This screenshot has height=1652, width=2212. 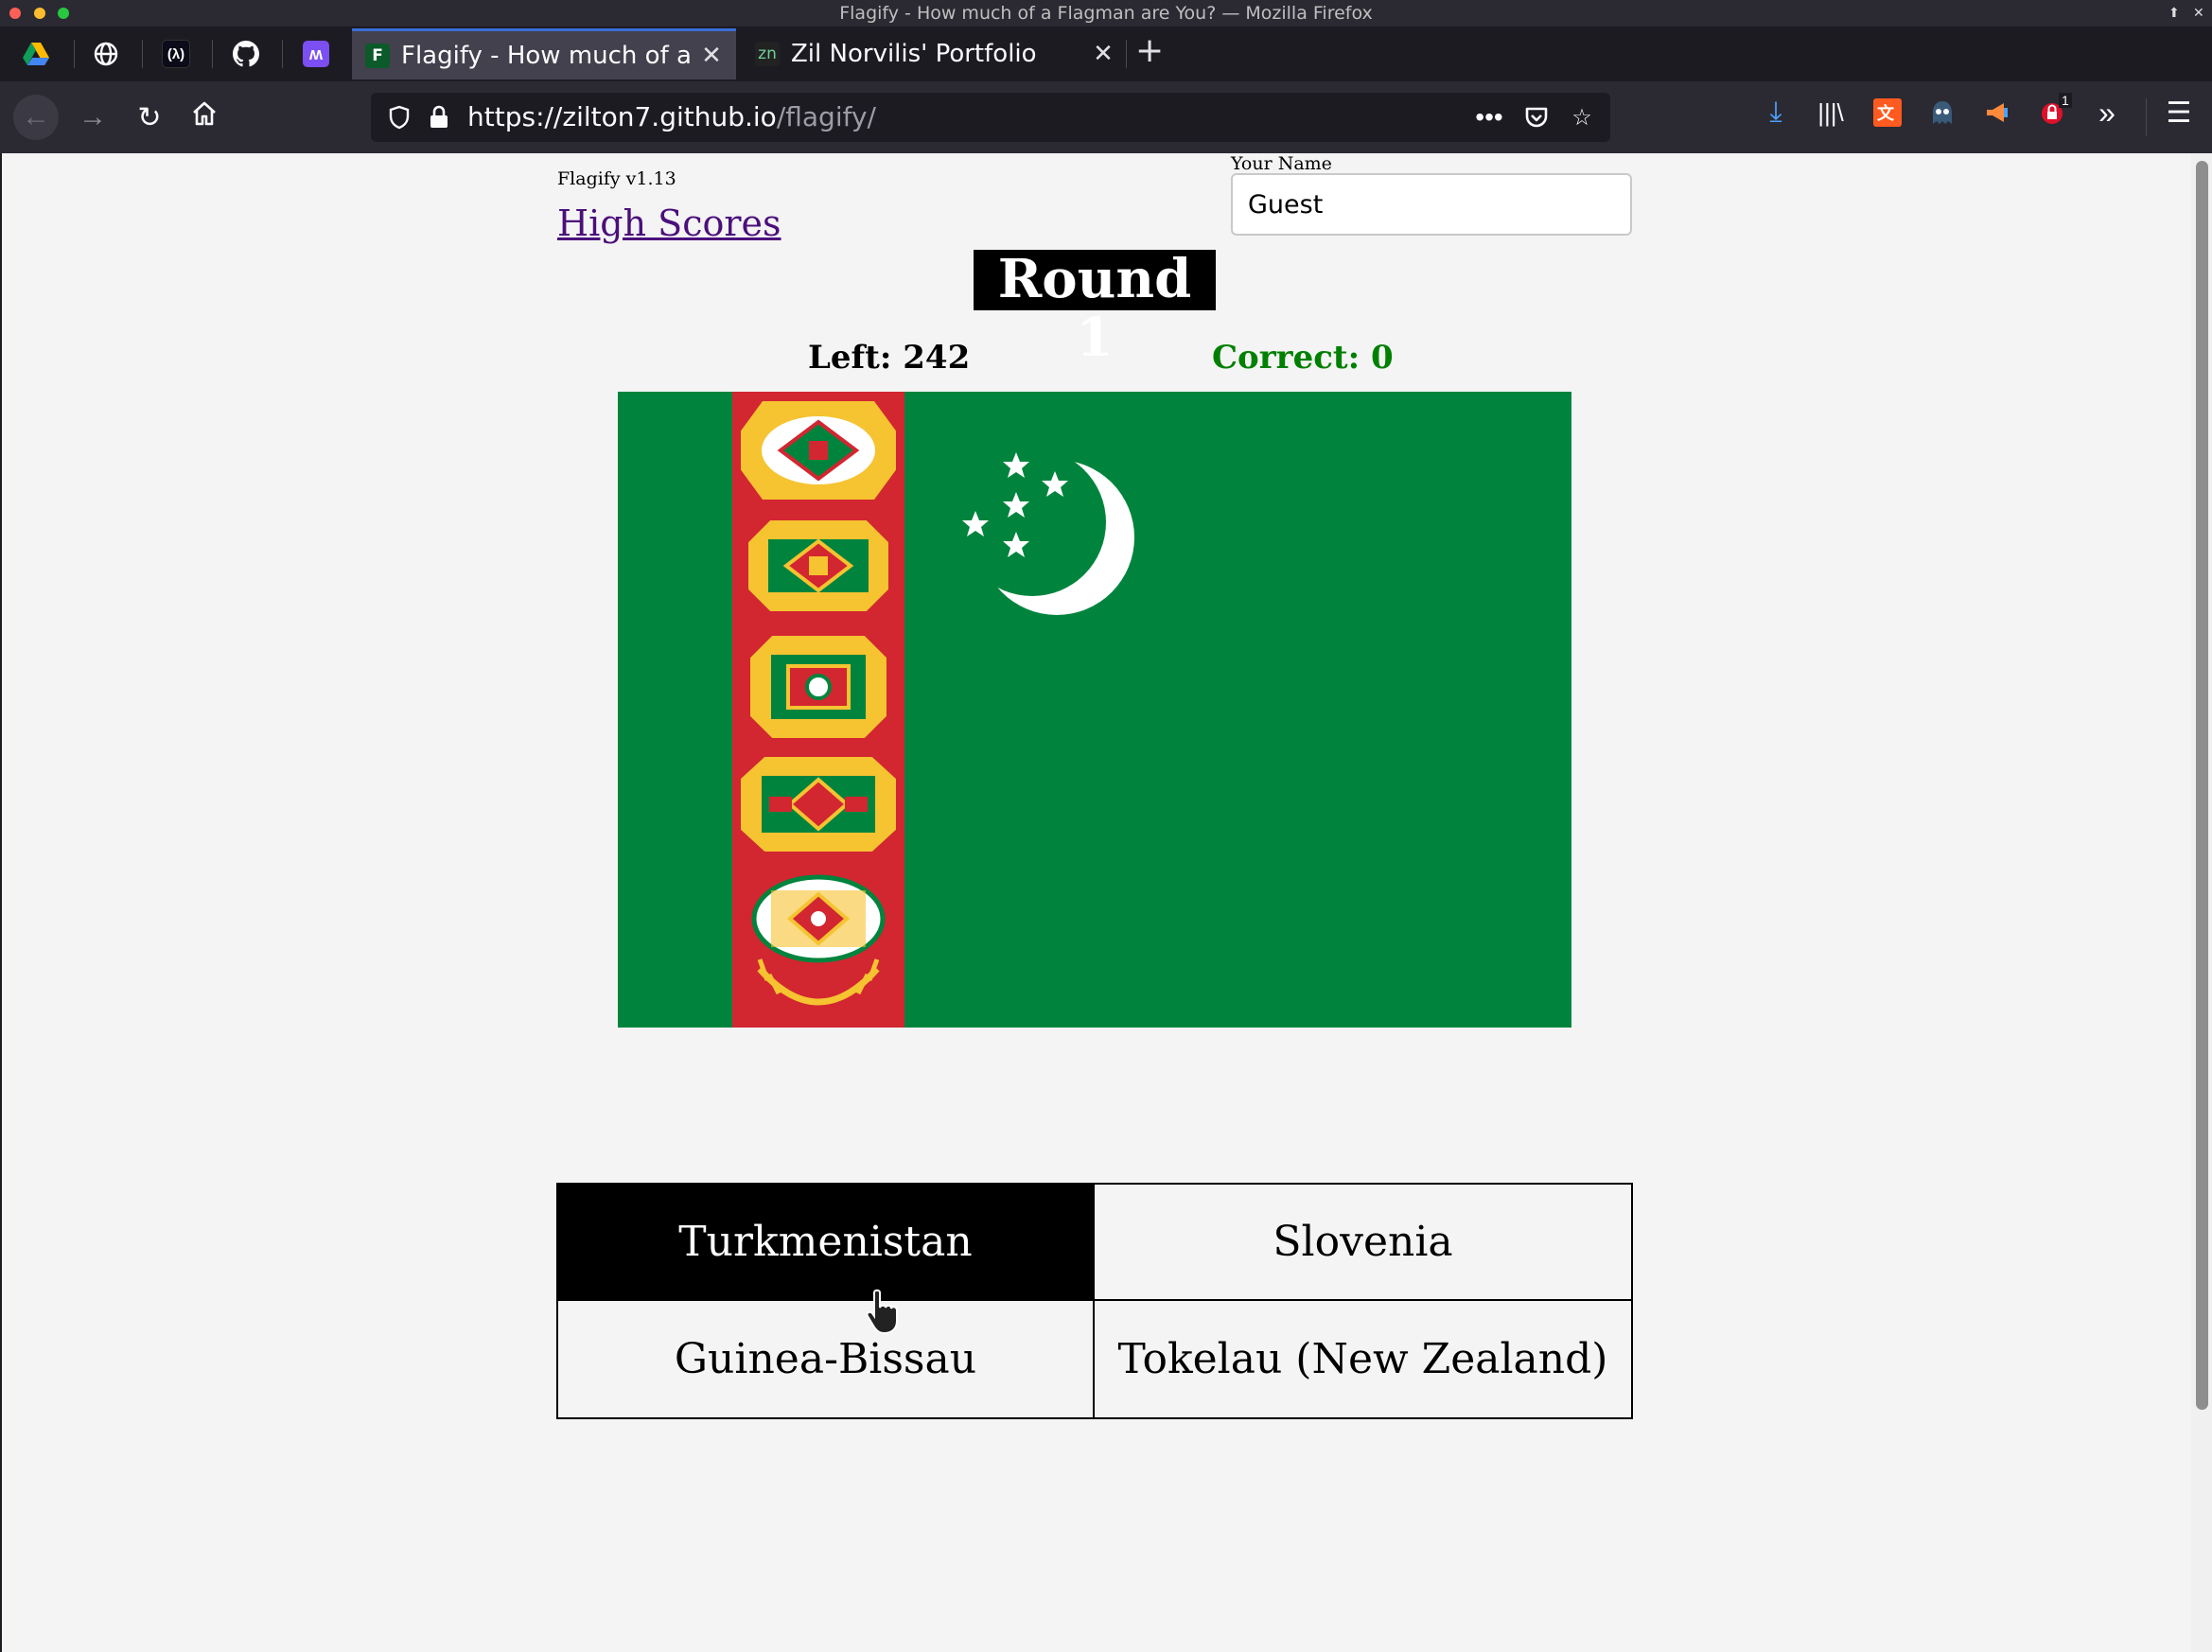 What do you see at coordinates (439, 117) in the screenshot?
I see `lock-icon` at bounding box center [439, 117].